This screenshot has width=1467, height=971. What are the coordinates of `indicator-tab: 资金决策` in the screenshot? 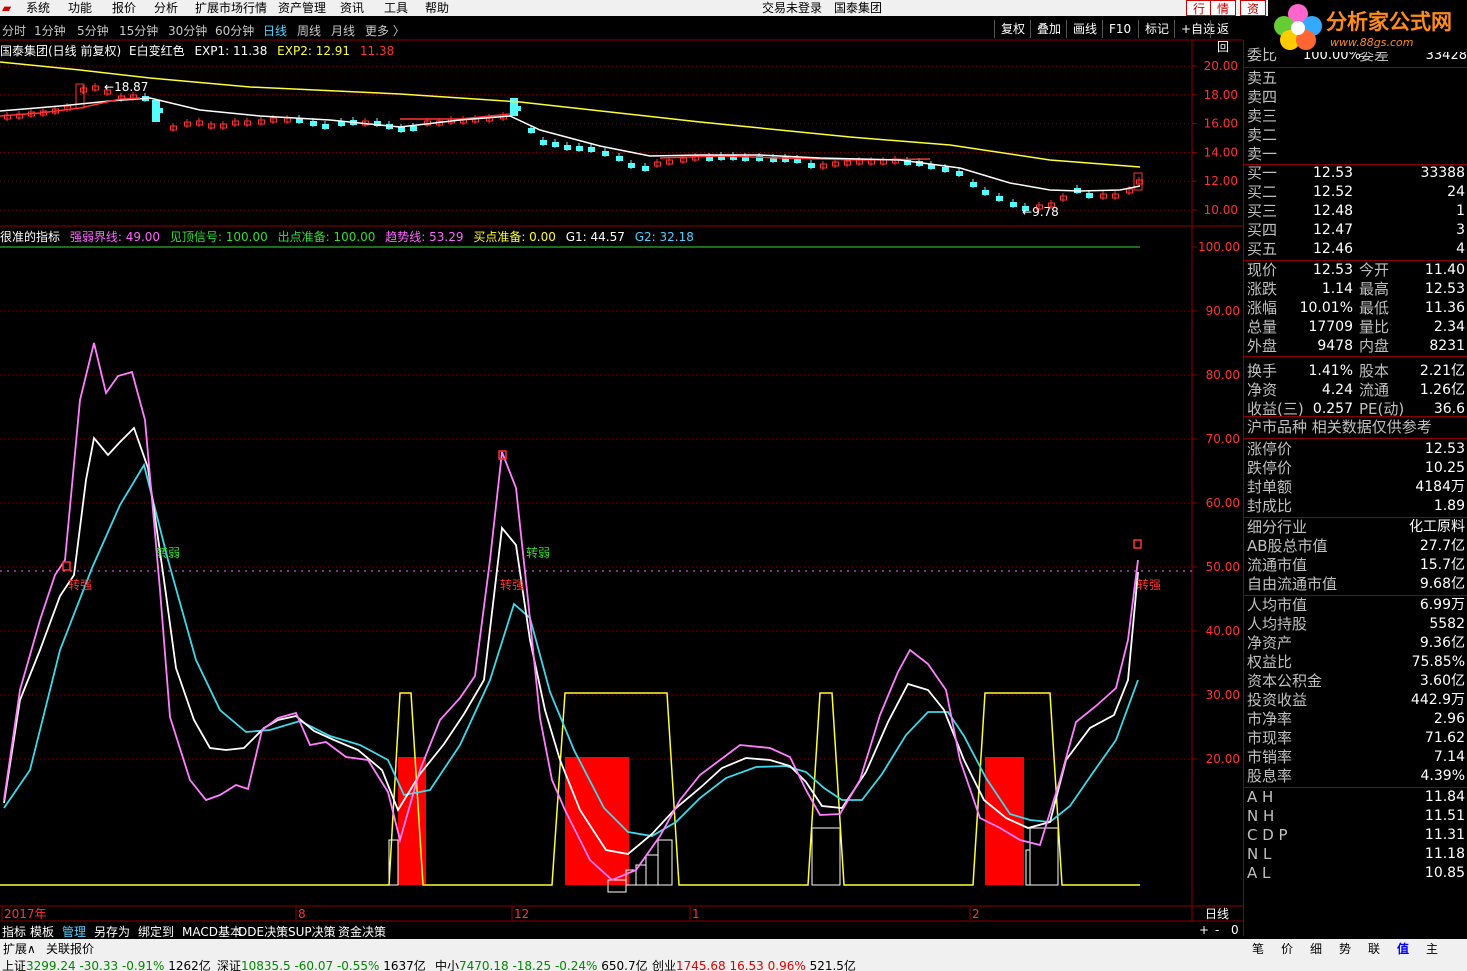 It's located at (362, 931).